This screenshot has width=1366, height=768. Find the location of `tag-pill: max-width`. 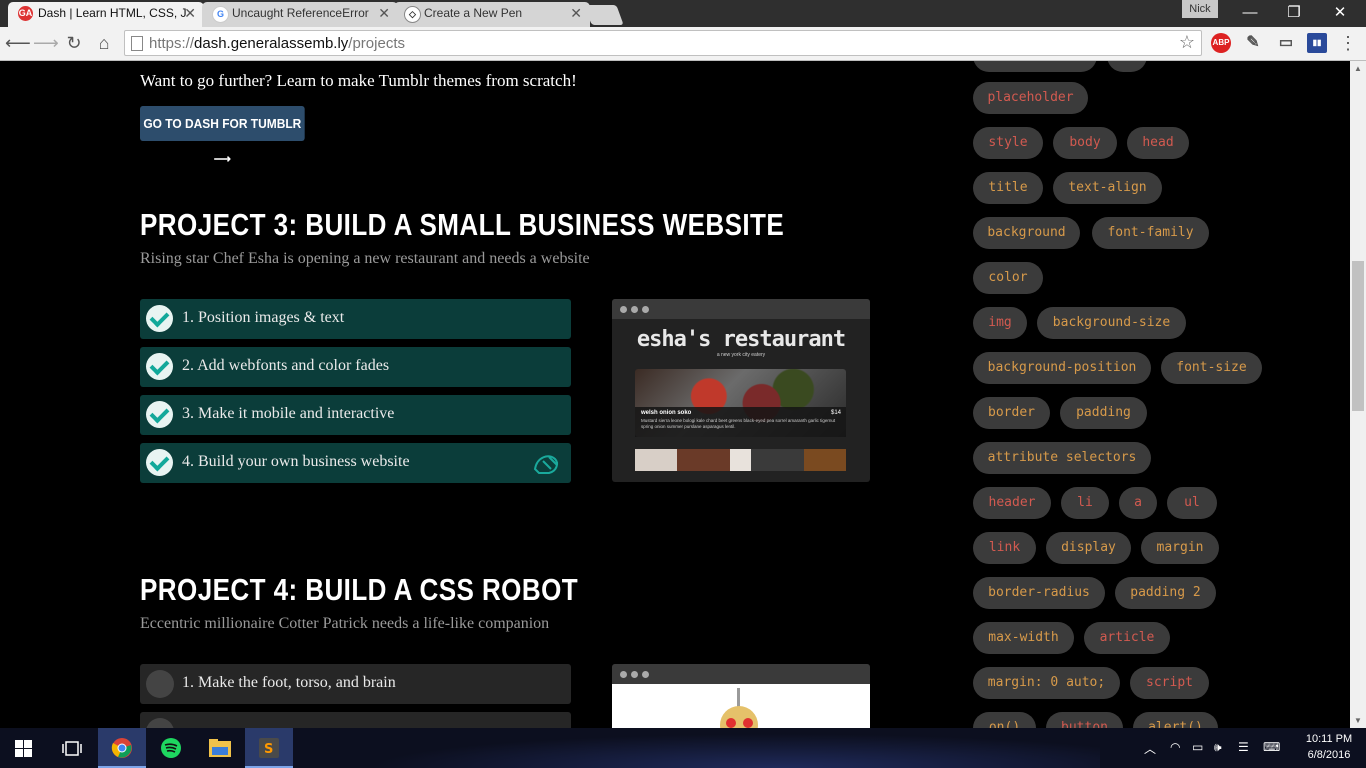

tag-pill: max-width is located at coordinates (1023, 638).